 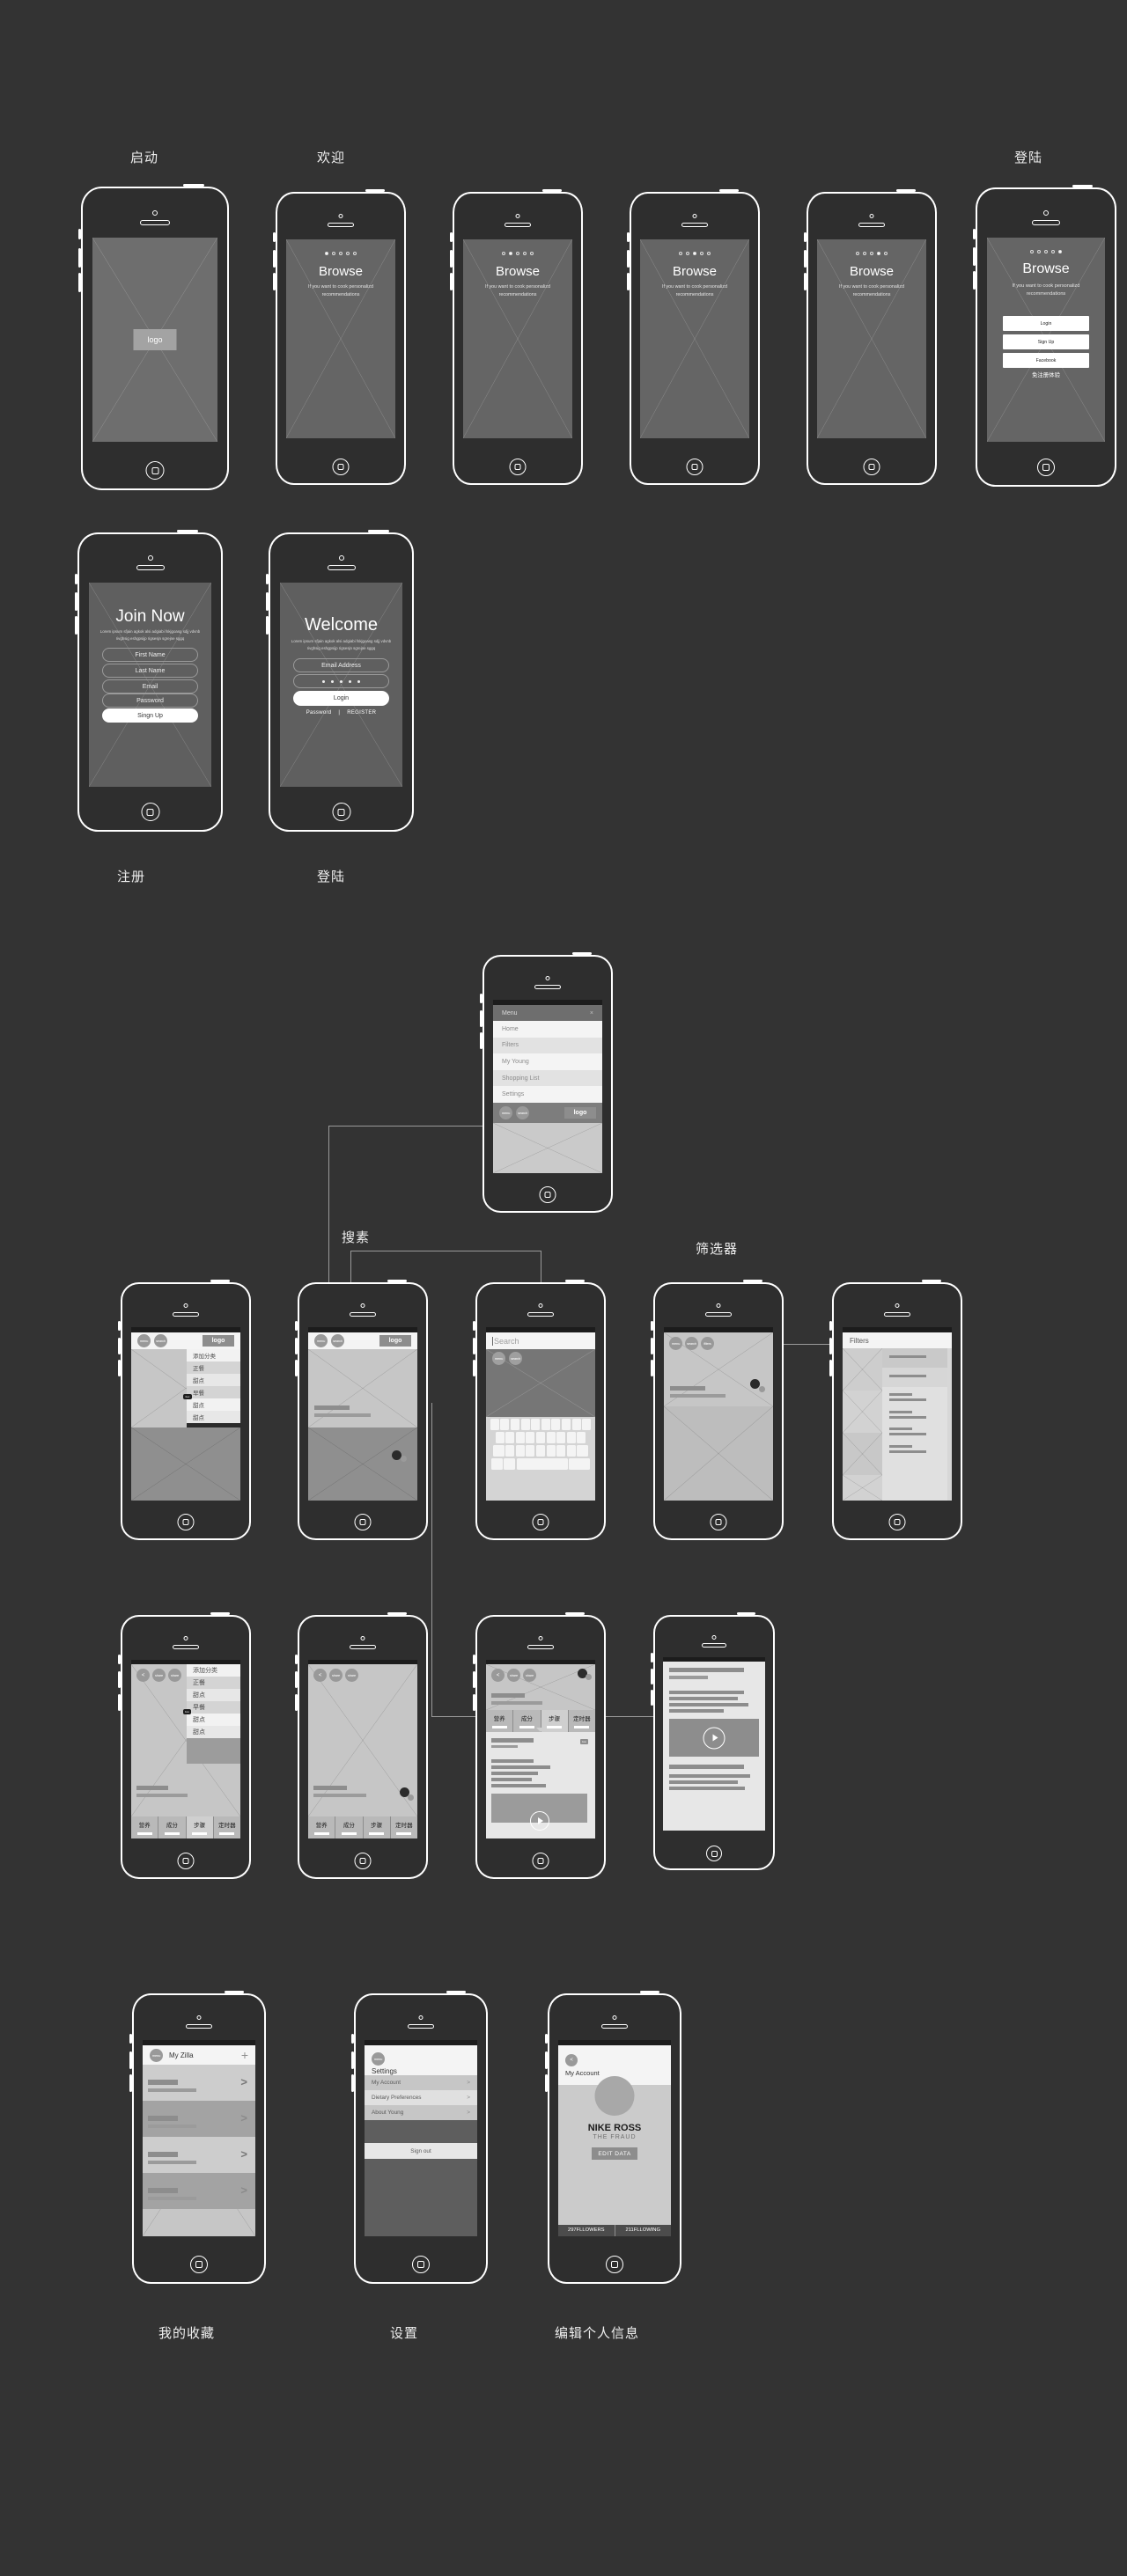 I want to click on settings-item-dietary: Dietary Preferences >, so click(x=421, y=2097).